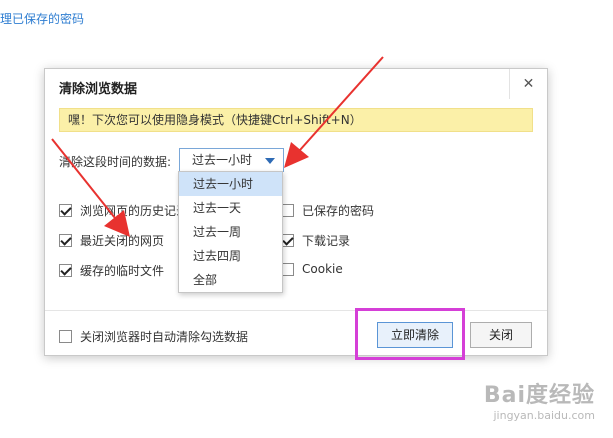 This screenshot has width=613, height=438. I want to click on manage-passwords-link: 理已保存的密码, so click(42, 18).